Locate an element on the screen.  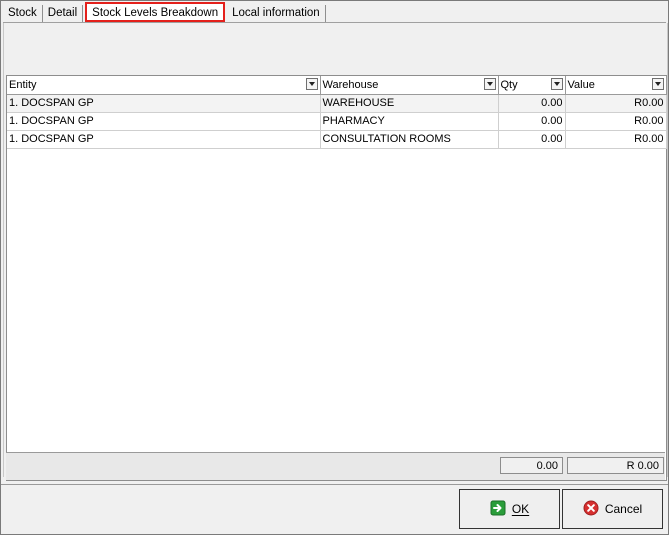
column-header-label: Qty is located at coordinates (509, 84).